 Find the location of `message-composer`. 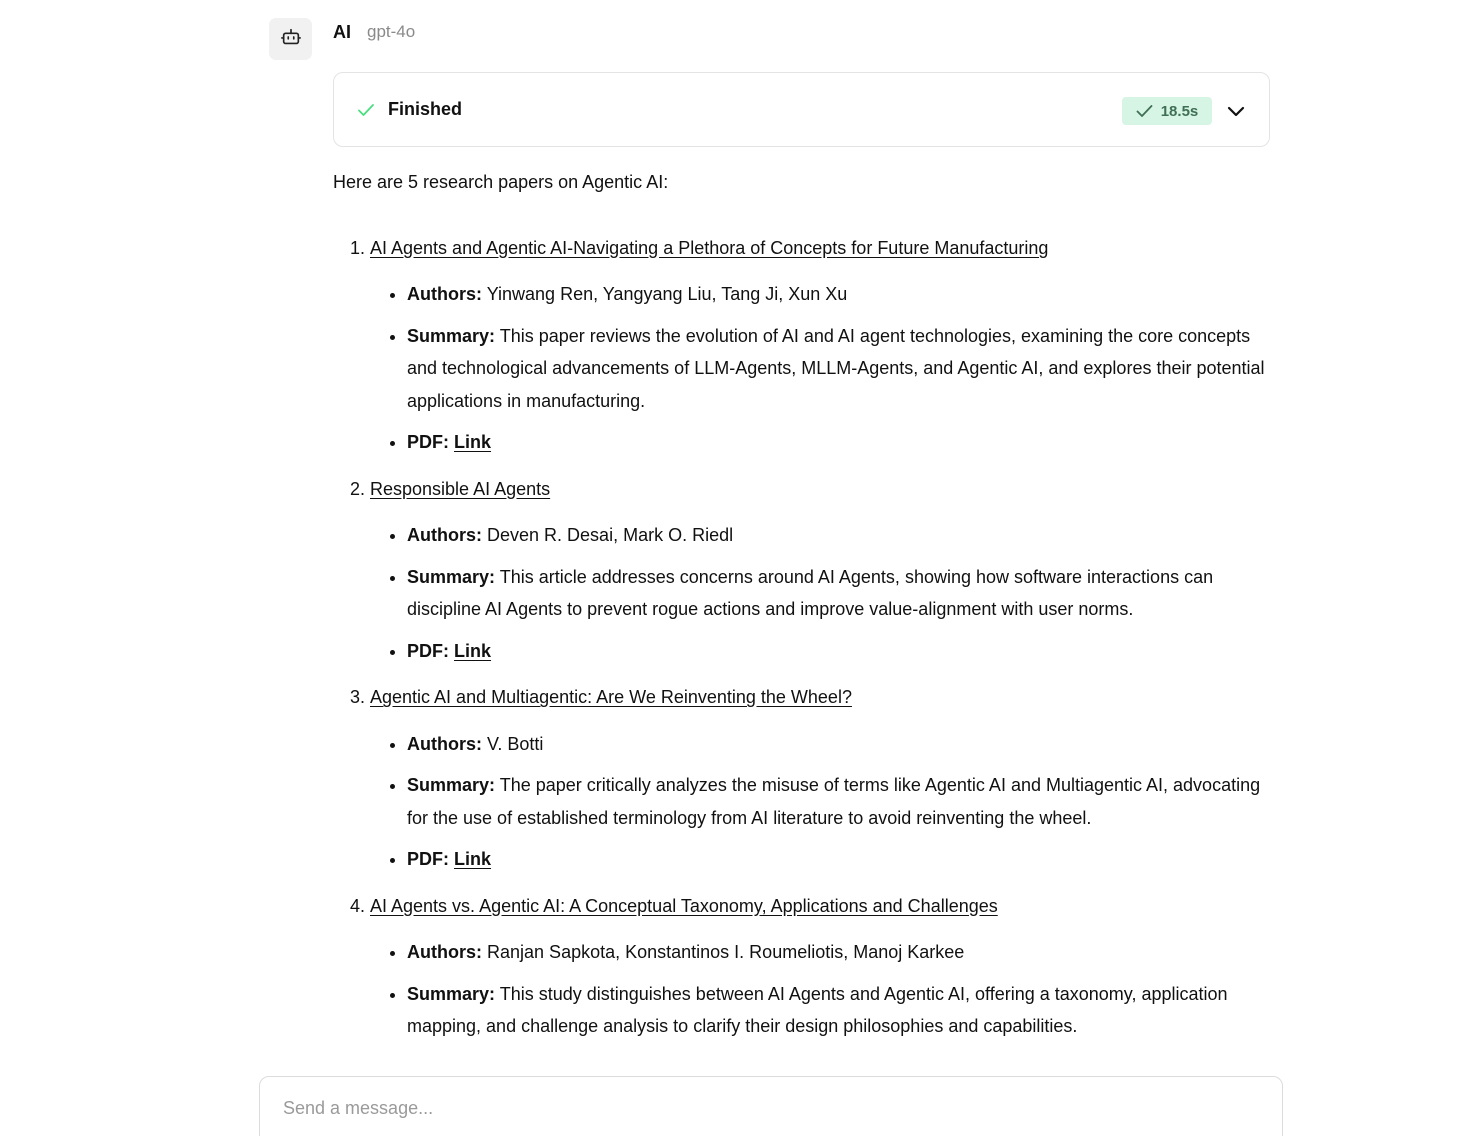

message-composer is located at coordinates (771, 1106).